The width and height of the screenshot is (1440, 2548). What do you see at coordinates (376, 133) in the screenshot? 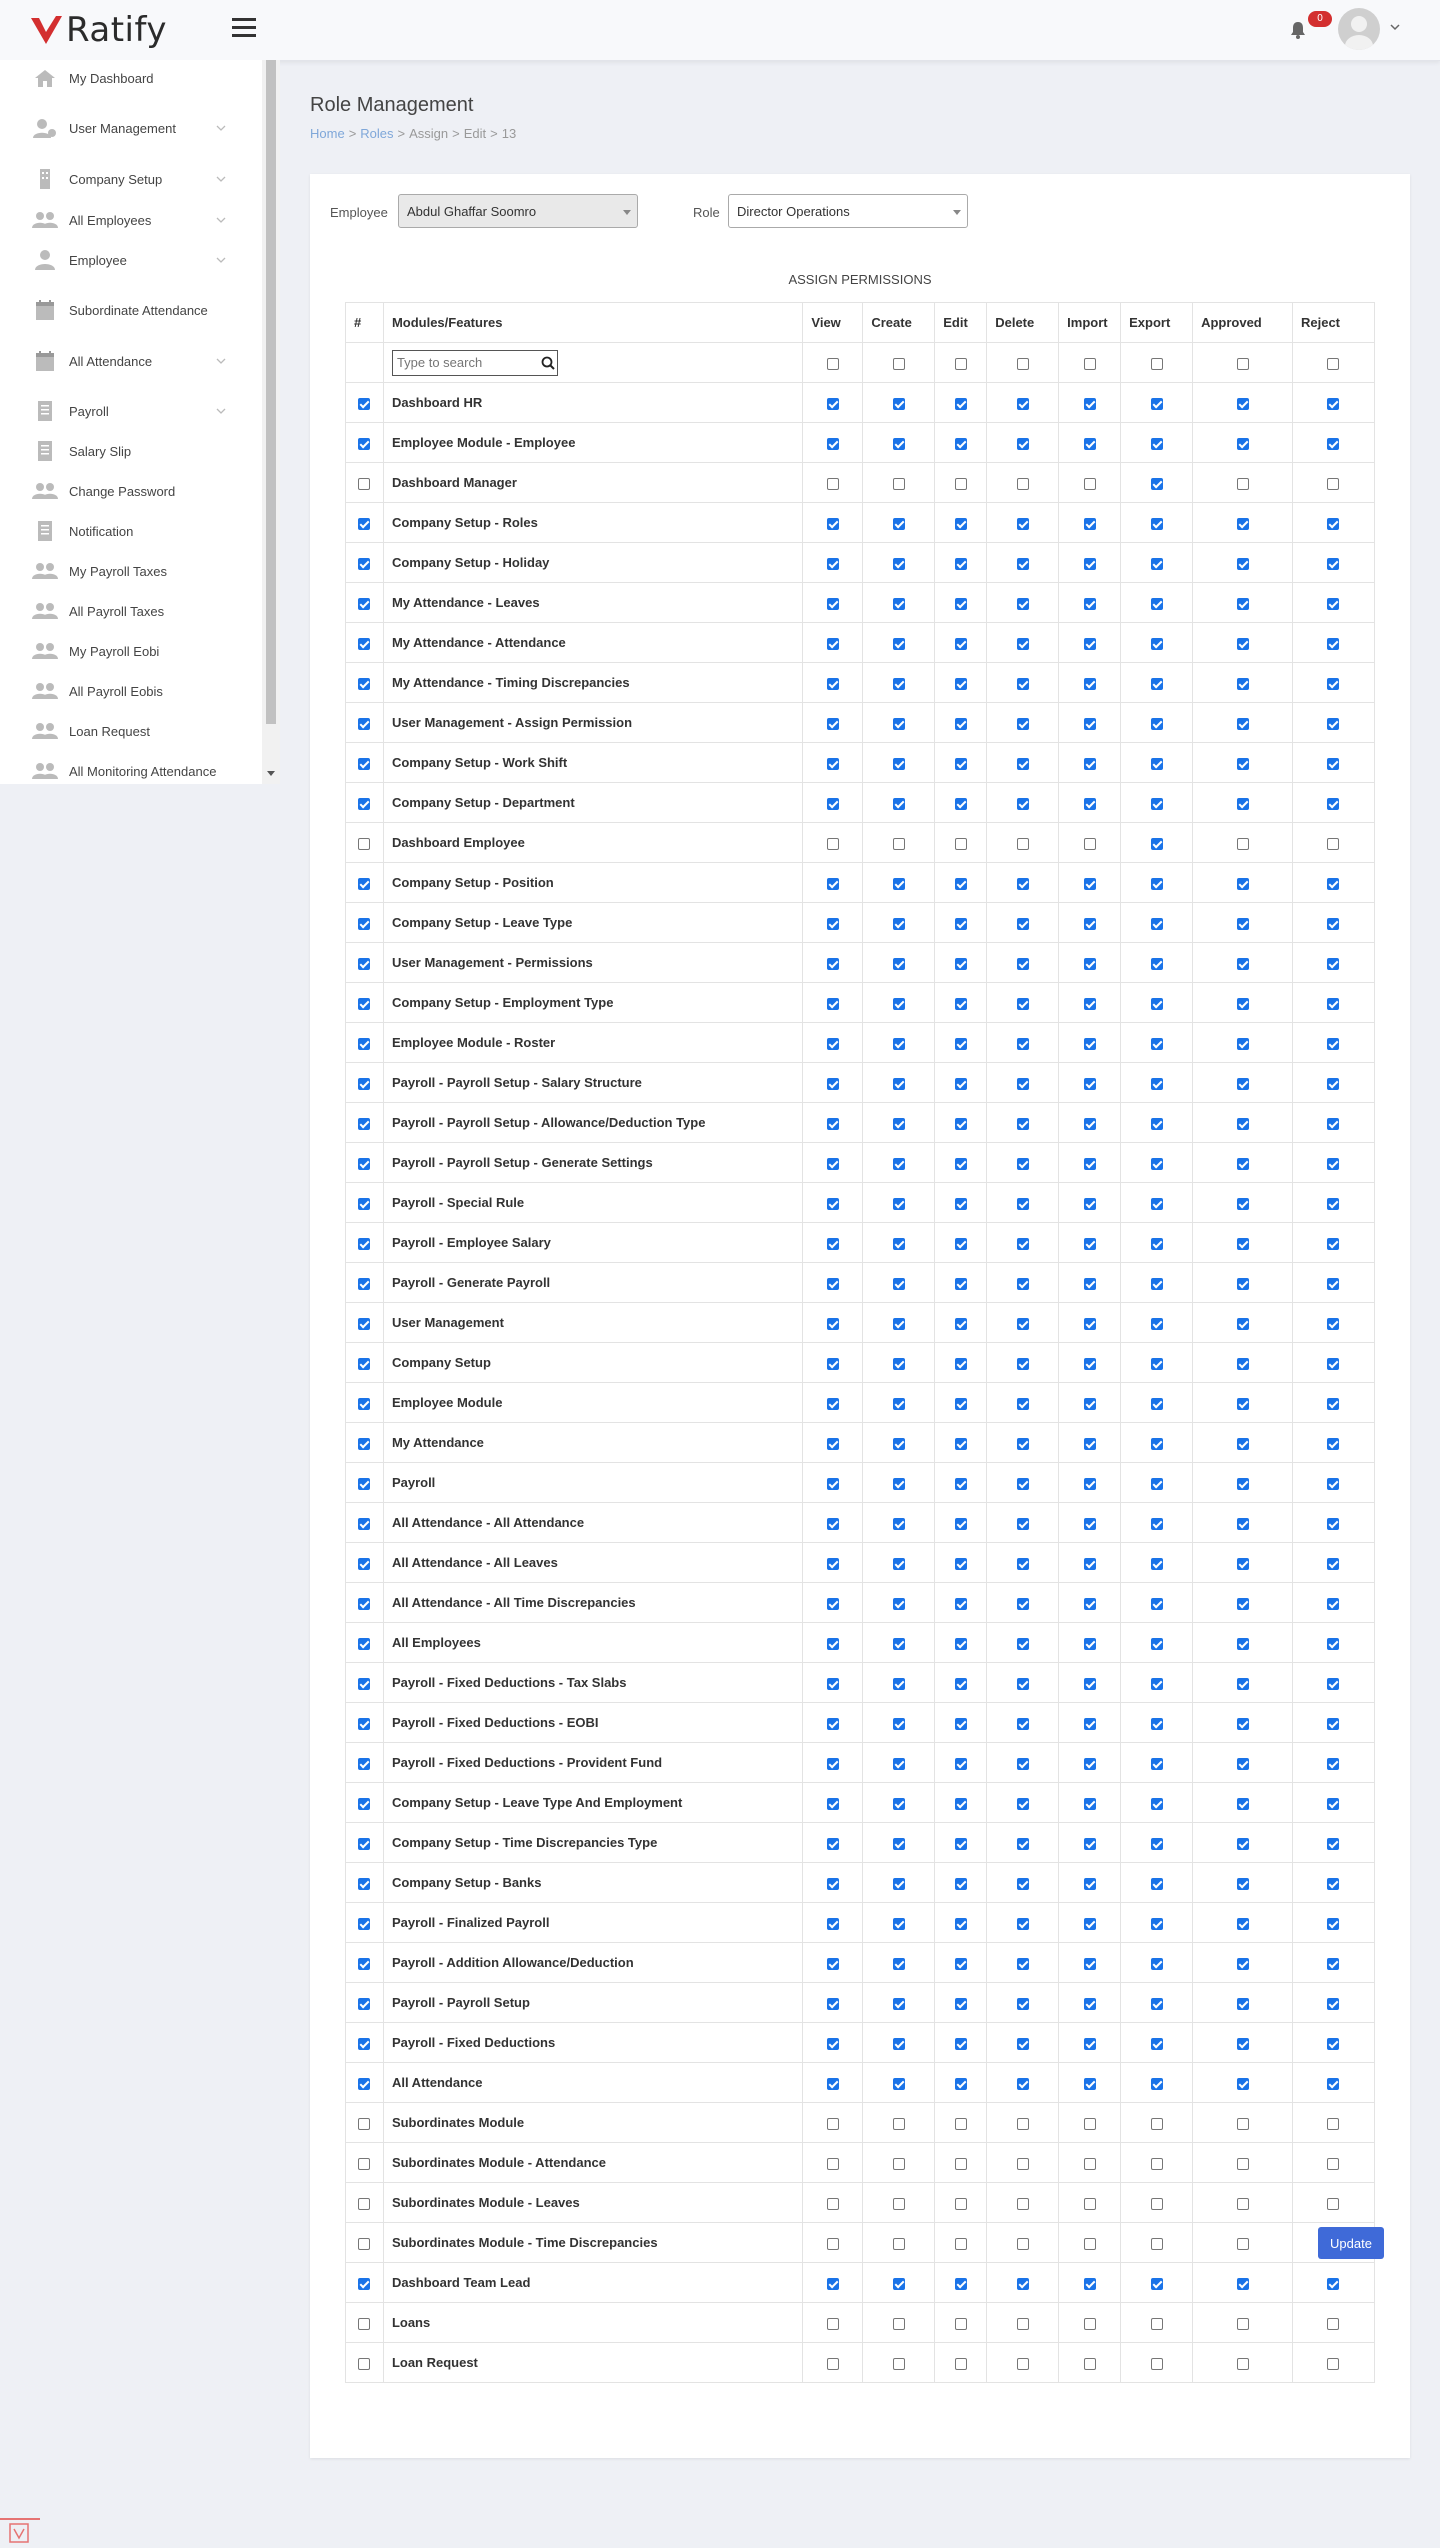
I see `breadcrumb-roles: Roles` at bounding box center [376, 133].